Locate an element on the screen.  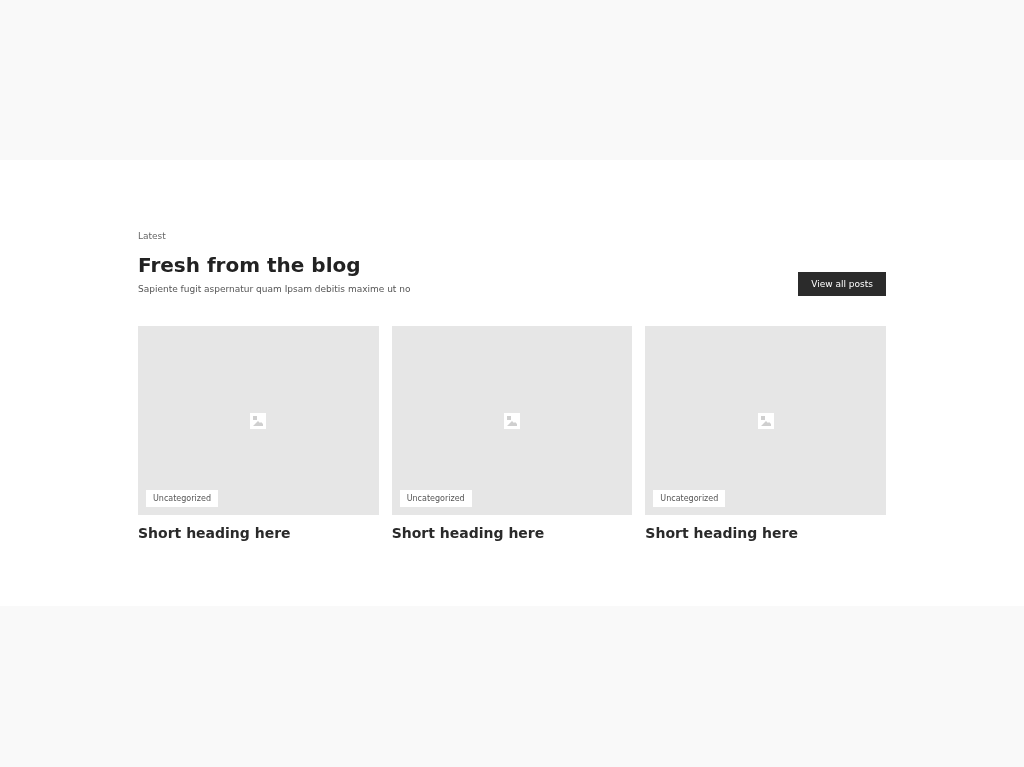
section-subtitle: Sapiente fugit aspernatur quam Ipsam debitis maxime ut no is located at coordinates (274, 289).